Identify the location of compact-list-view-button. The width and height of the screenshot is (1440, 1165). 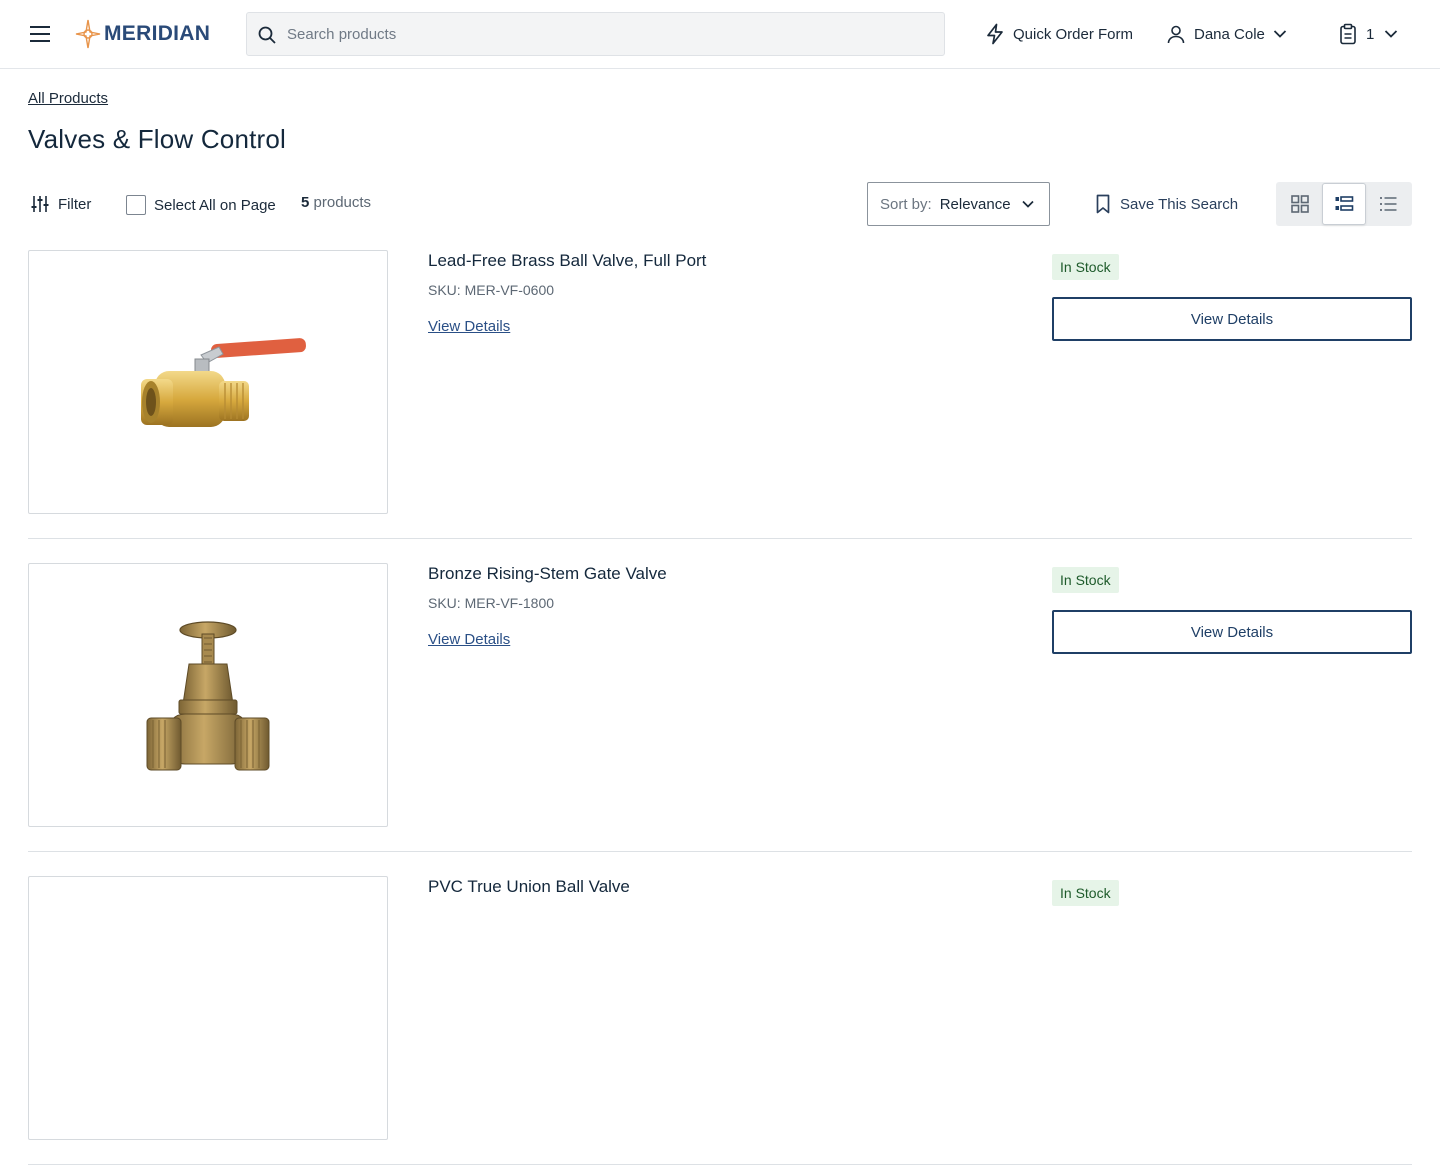
(1388, 204).